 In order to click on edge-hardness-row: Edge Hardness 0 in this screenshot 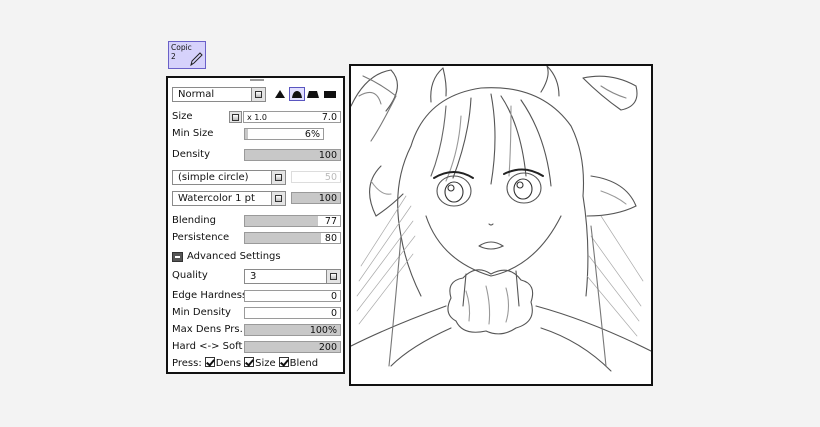, I will do `click(256, 296)`.